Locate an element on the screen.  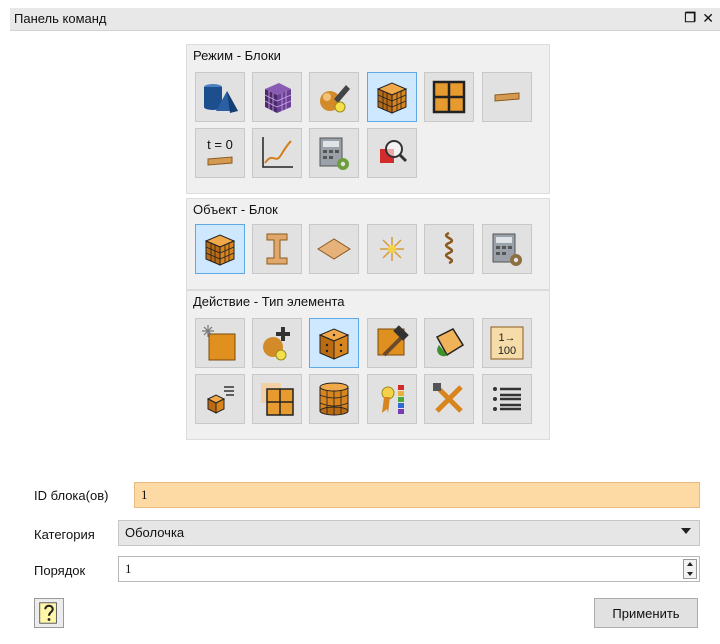
spring-coil-icon is located at coordinates (449, 248).